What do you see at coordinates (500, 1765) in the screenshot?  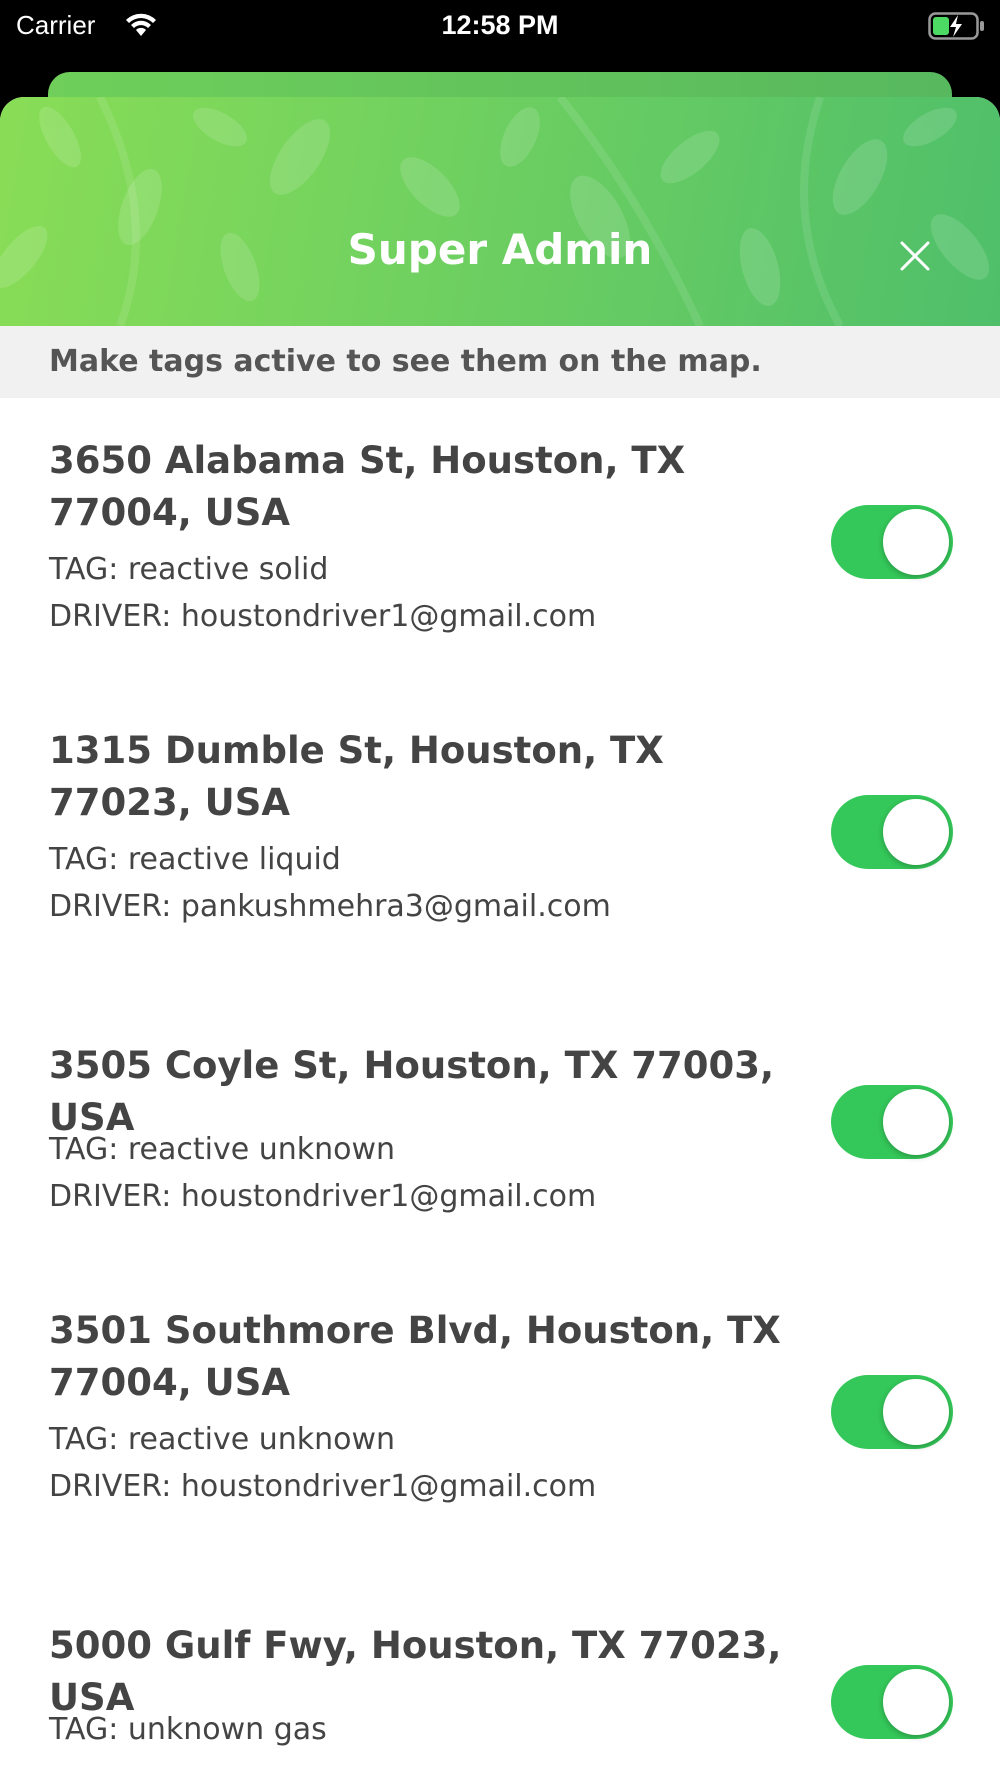 I see `bottom-edge` at bounding box center [500, 1765].